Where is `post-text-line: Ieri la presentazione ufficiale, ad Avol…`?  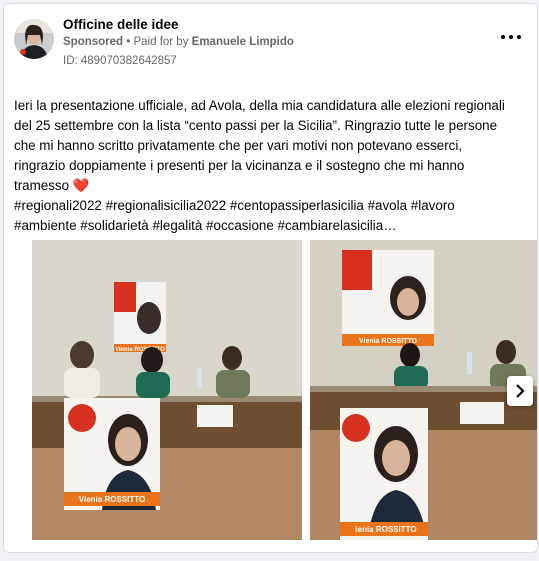
post-text-line: Ieri la presentazione ufficiale, ad Avol… is located at coordinates (259, 105).